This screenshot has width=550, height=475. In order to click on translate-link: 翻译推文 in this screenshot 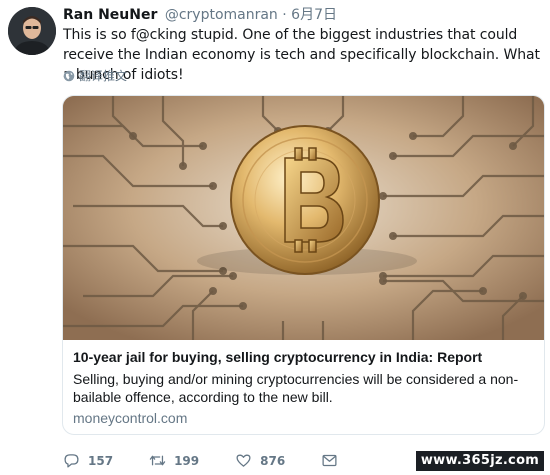, I will do `click(95, 76)`.